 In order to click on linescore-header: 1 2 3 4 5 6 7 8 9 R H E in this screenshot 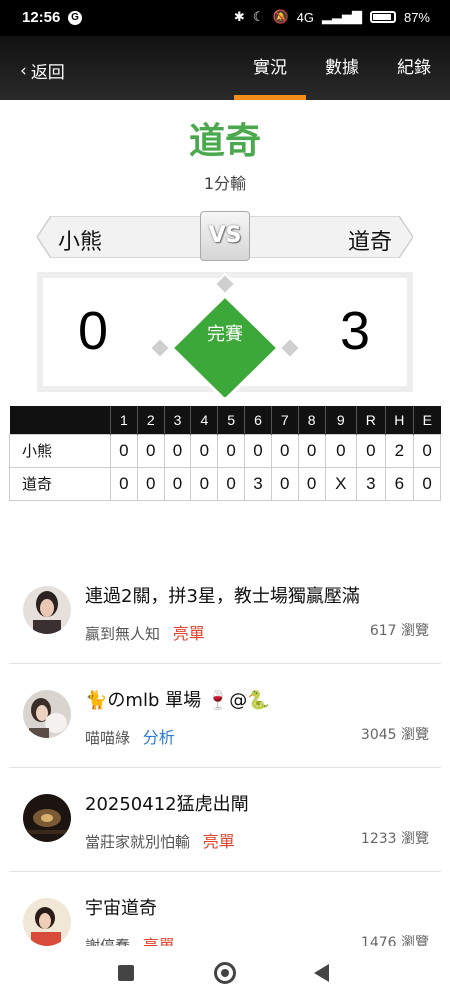, I will do `click(225, 420)`.